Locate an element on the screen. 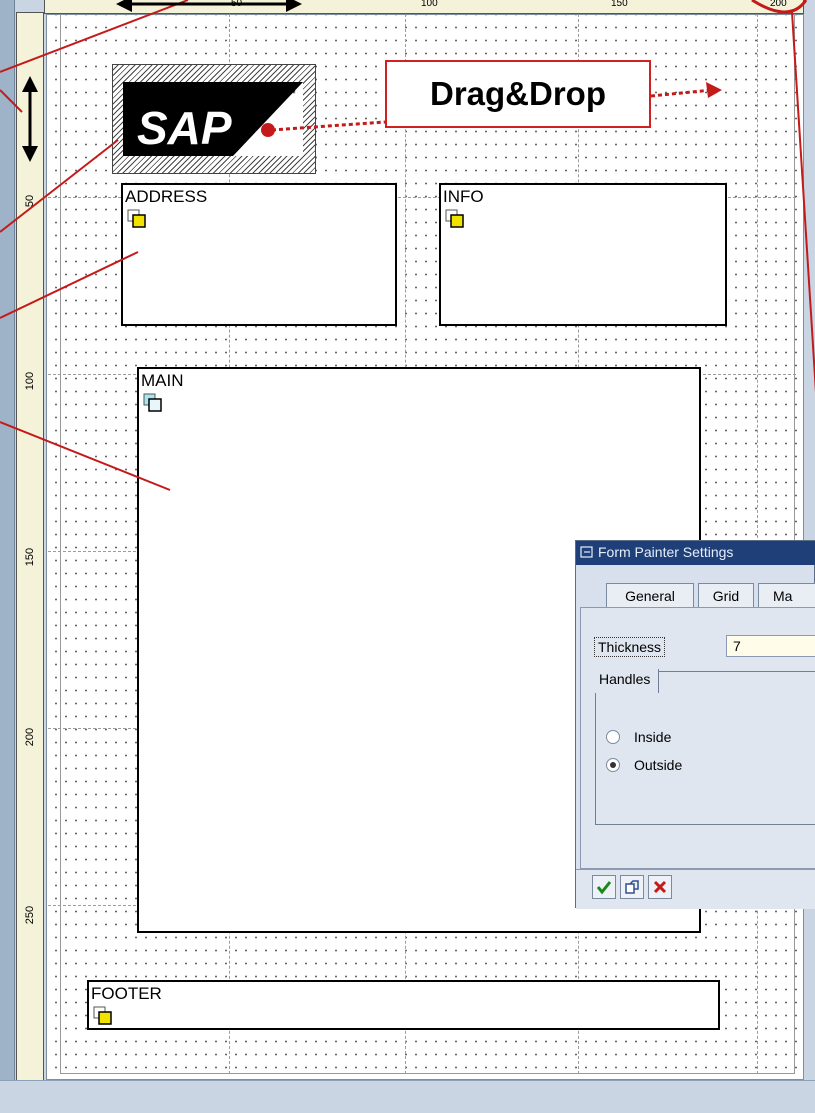 The width and height of the screenshot is (815, 1113). dialog-title-bar: Form Painter Settings is located at coordinates (695, 553).